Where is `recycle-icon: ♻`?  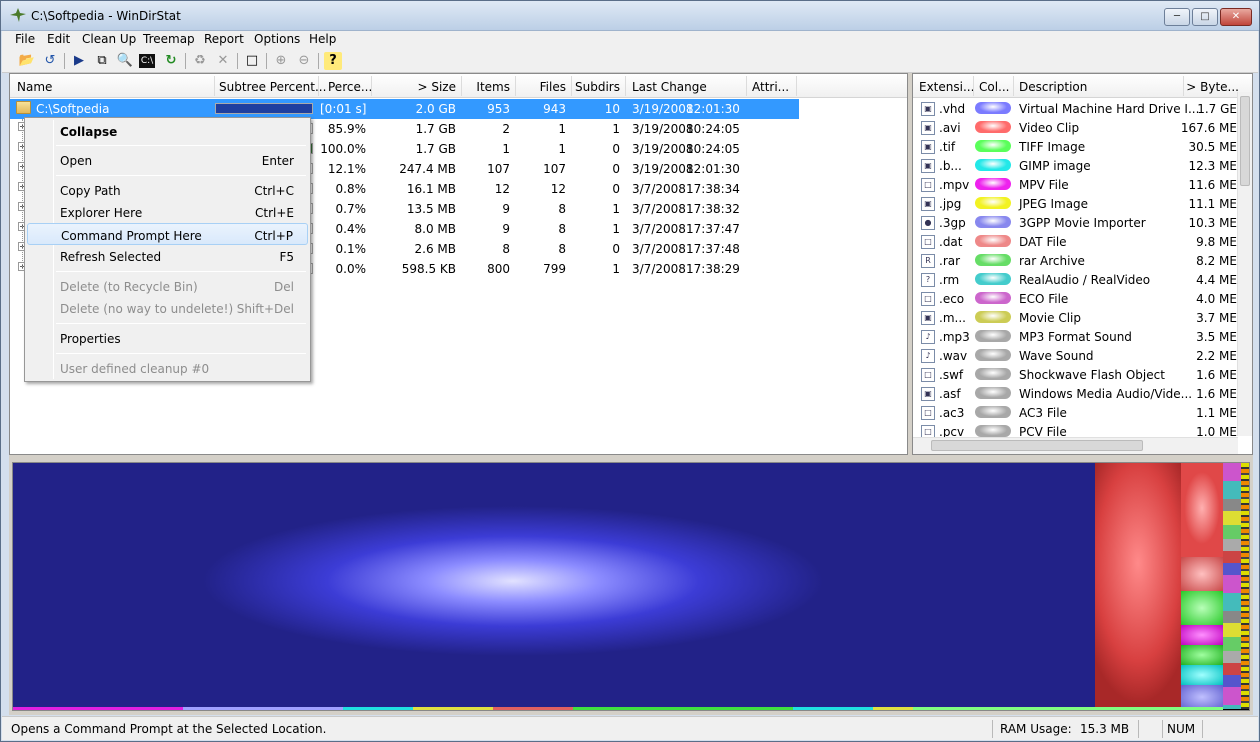
recycle-icon: ♻ is located at coordinates (200, 61).